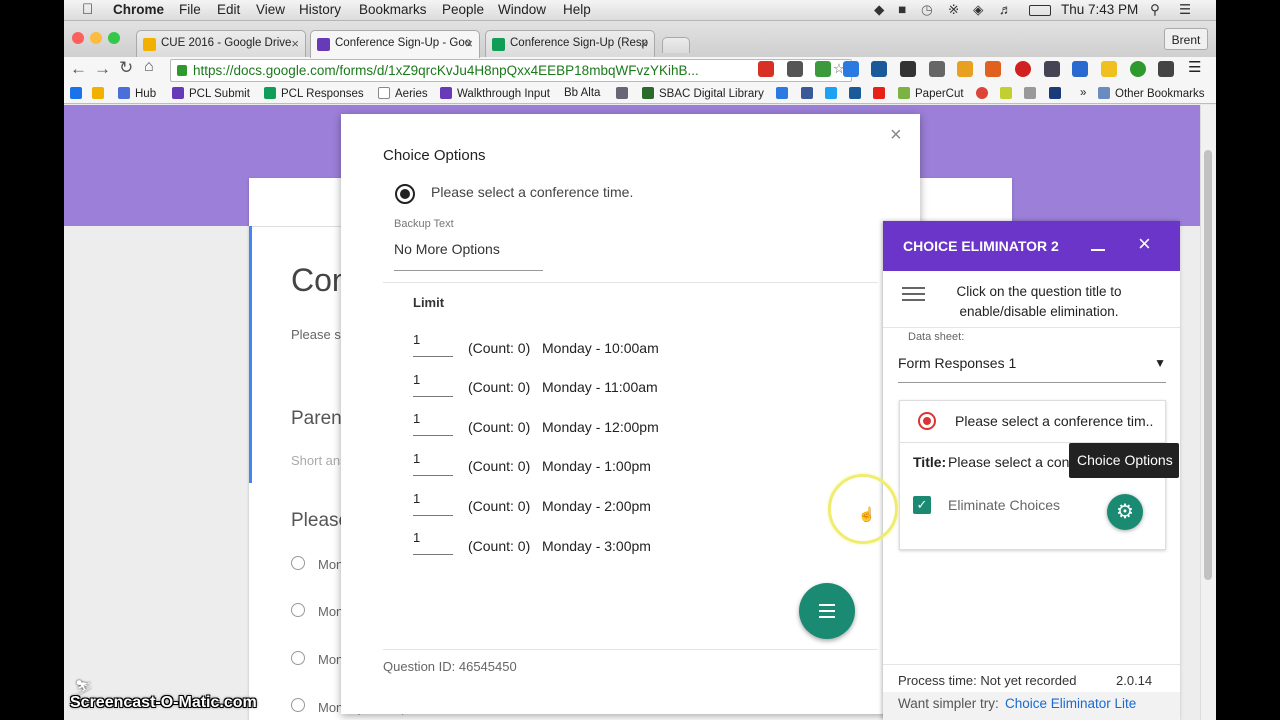 Image resolution: width=1280 pixels, height=720 pixels. What do you see at coordinates (314, 93) in the screenshot?
I see `bookmark-pcl-responses: PCL Responses` at bounding box center [314, 93].